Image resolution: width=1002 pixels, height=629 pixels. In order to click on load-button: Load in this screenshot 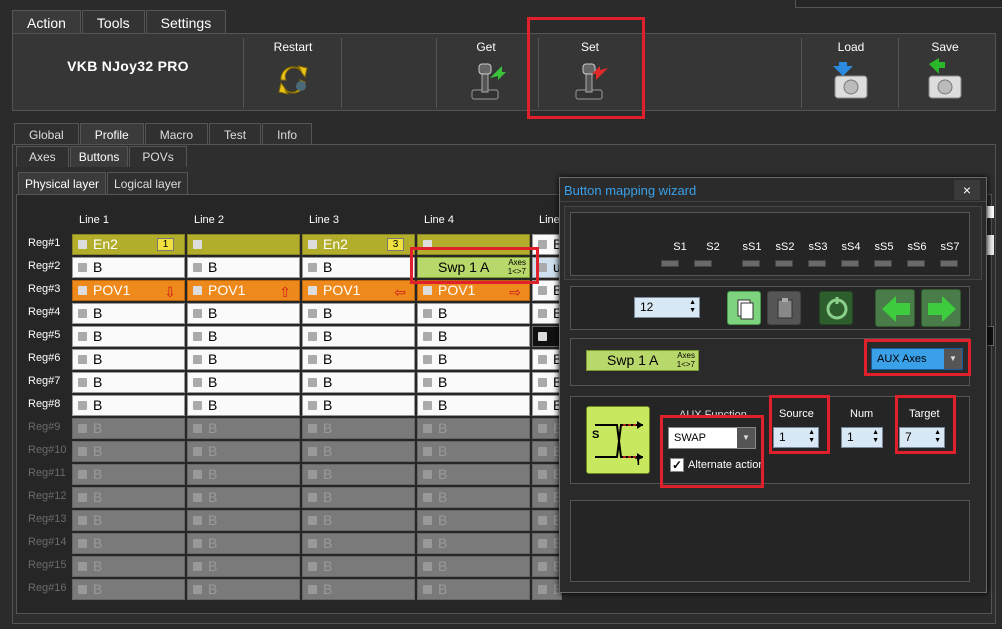, I will do `click(851, 73)`.